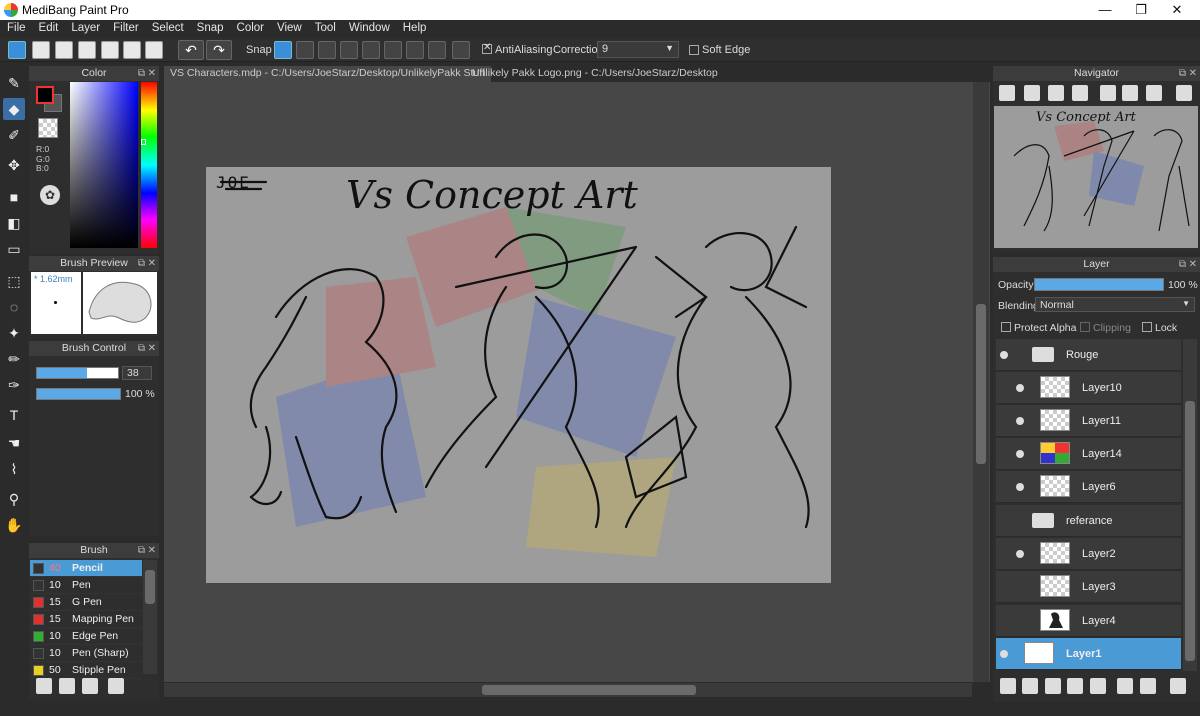 This screenshot has width=1200, height=716. I want to click on snap-vanish-icon, so click(349, 50).